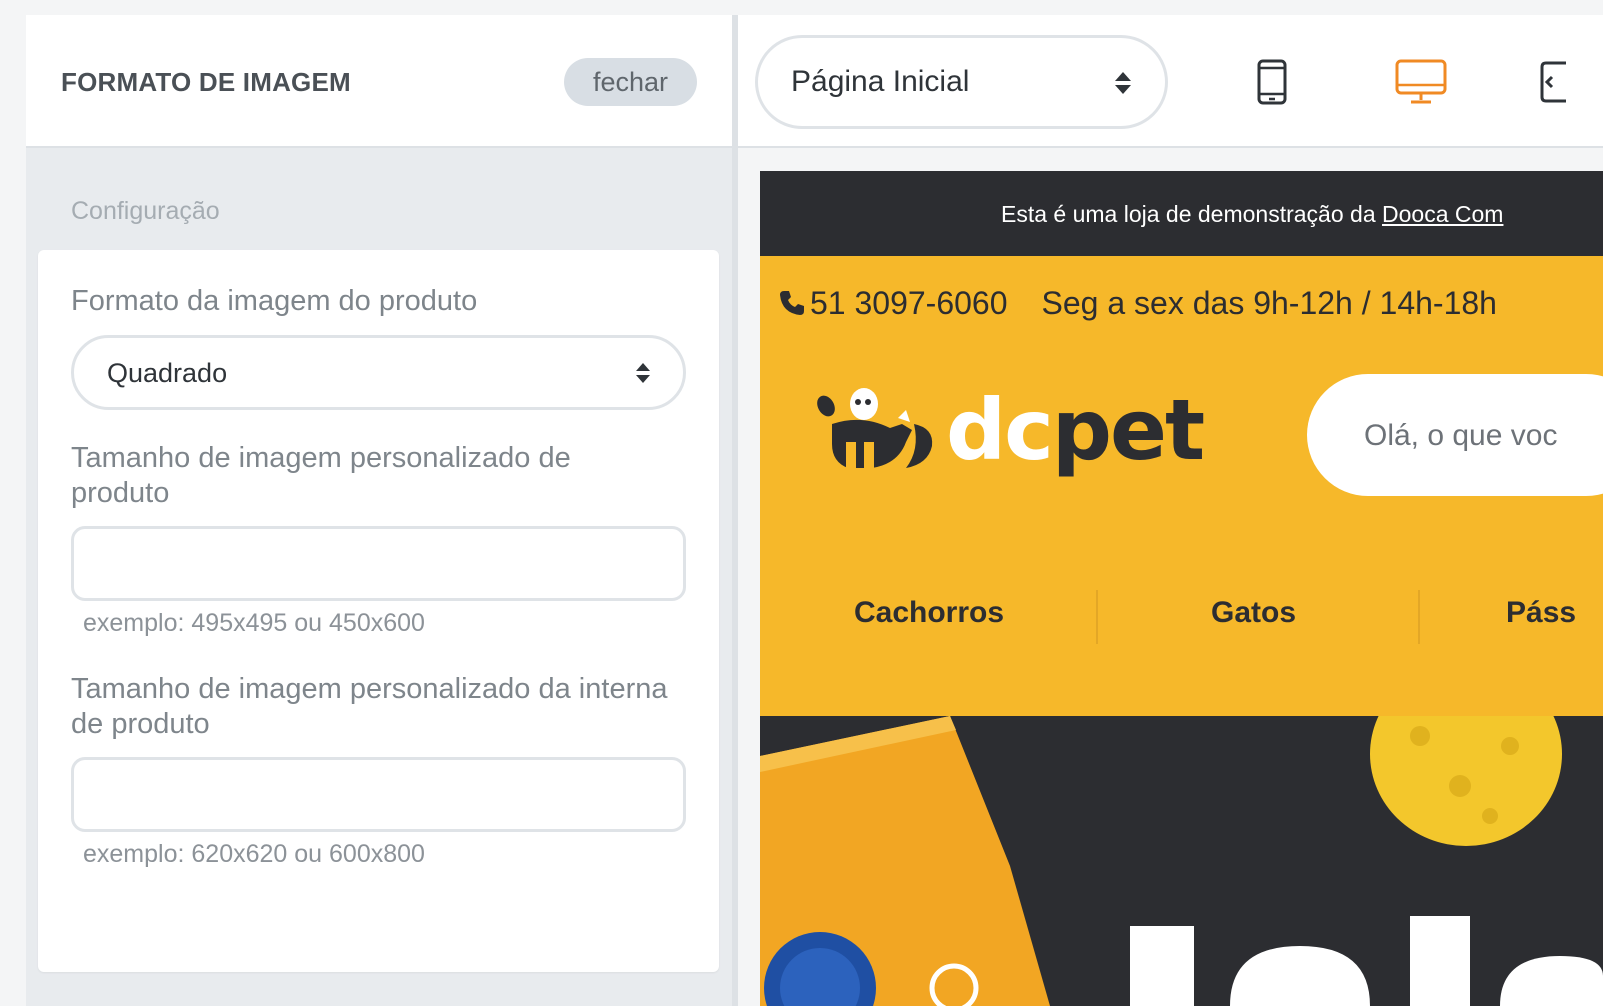 This screenshot has width=1603, height=1006. What do you see at coordinates (1553, 82) in the screenshot?
I see `fullscreen-icon` at bounding box center [1553, 82].